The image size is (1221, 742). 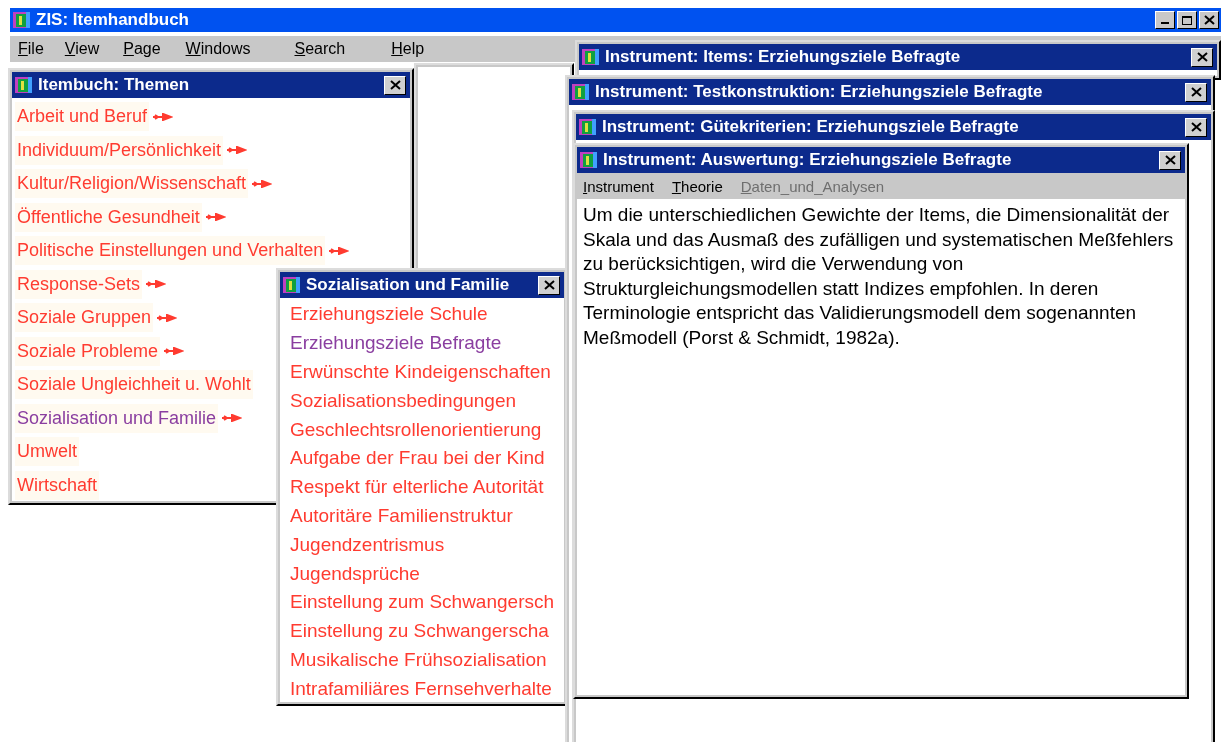 I want to click on tab: Instrument, so click(x=618, y=186).